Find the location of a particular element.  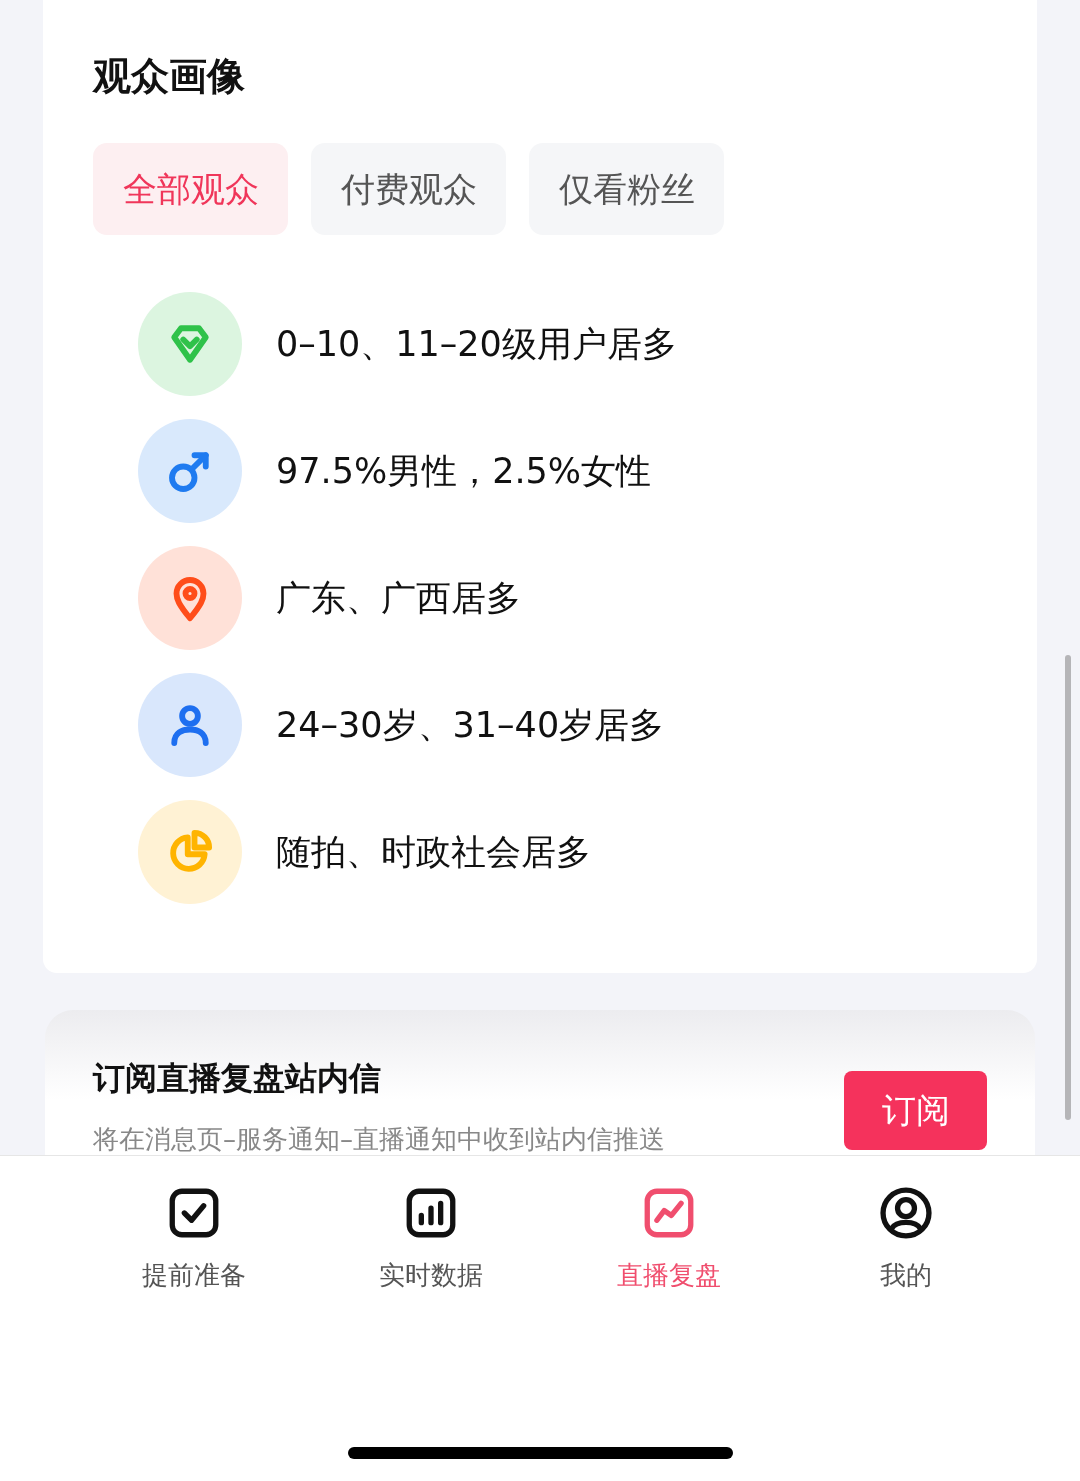

filter-tab: 仅看粉丝 is located at coordinates (626, 189).